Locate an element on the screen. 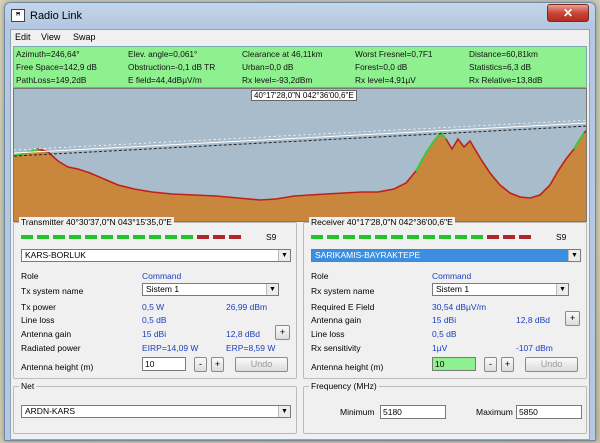  tx-power-label: Tx power is located at coordinates (38, 307).